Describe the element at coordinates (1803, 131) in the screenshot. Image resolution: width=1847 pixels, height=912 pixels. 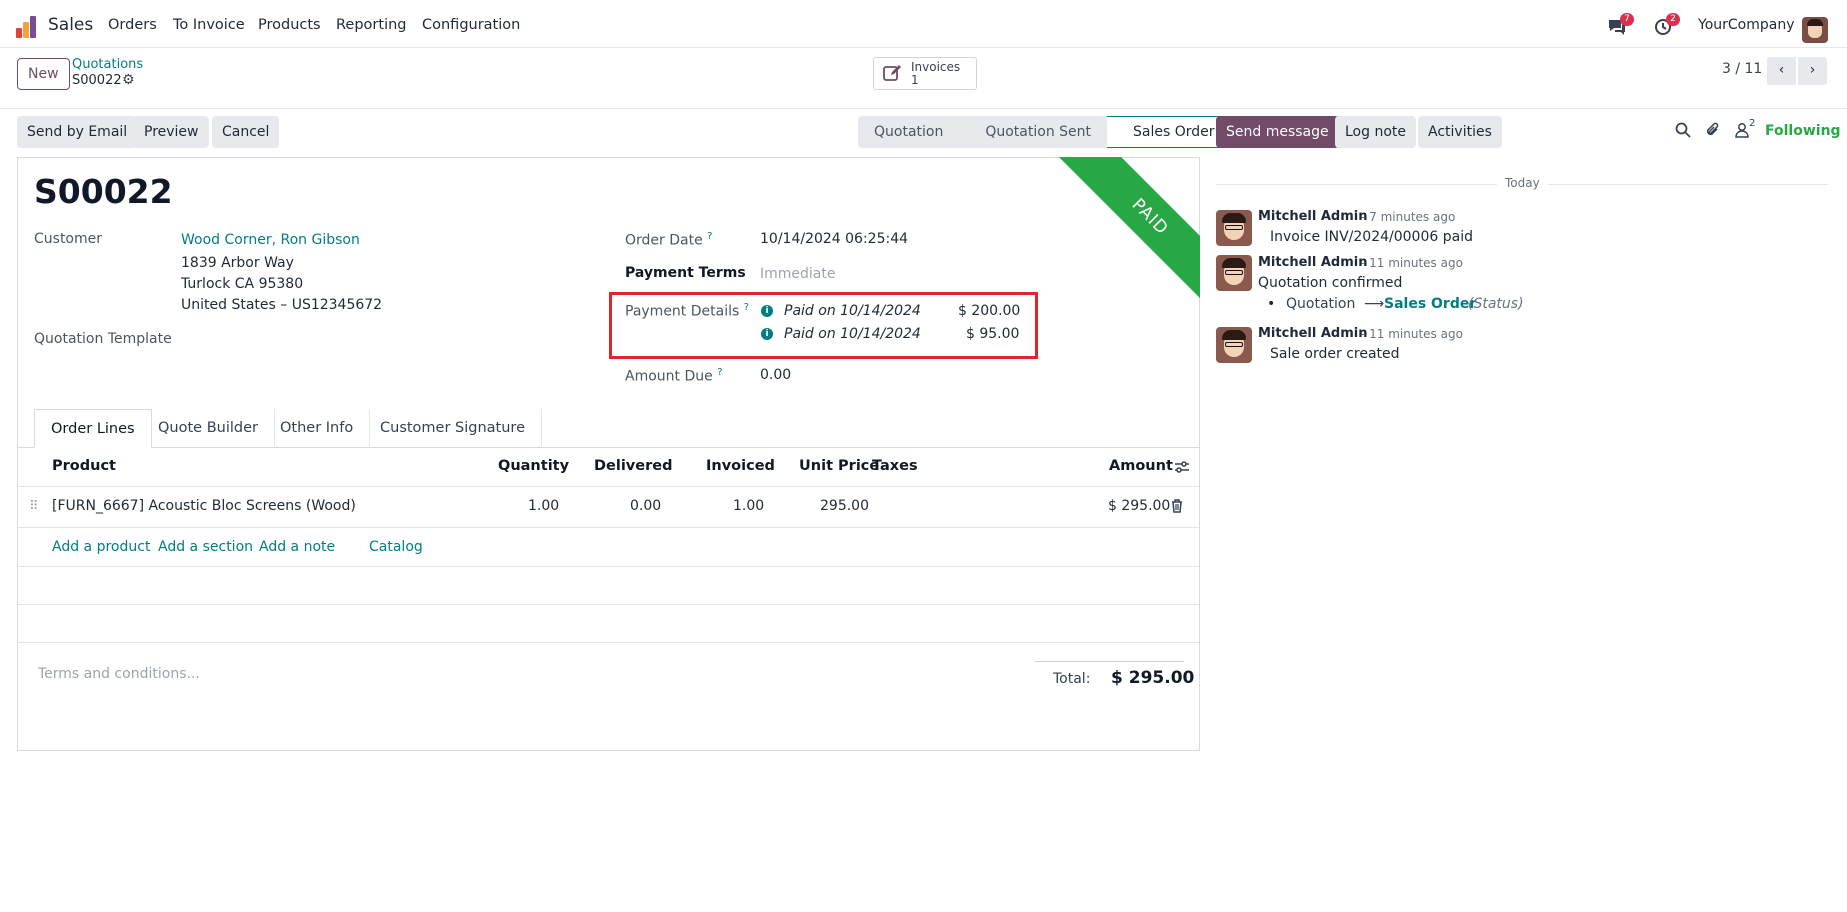
I see `following-button: Following` at that location.